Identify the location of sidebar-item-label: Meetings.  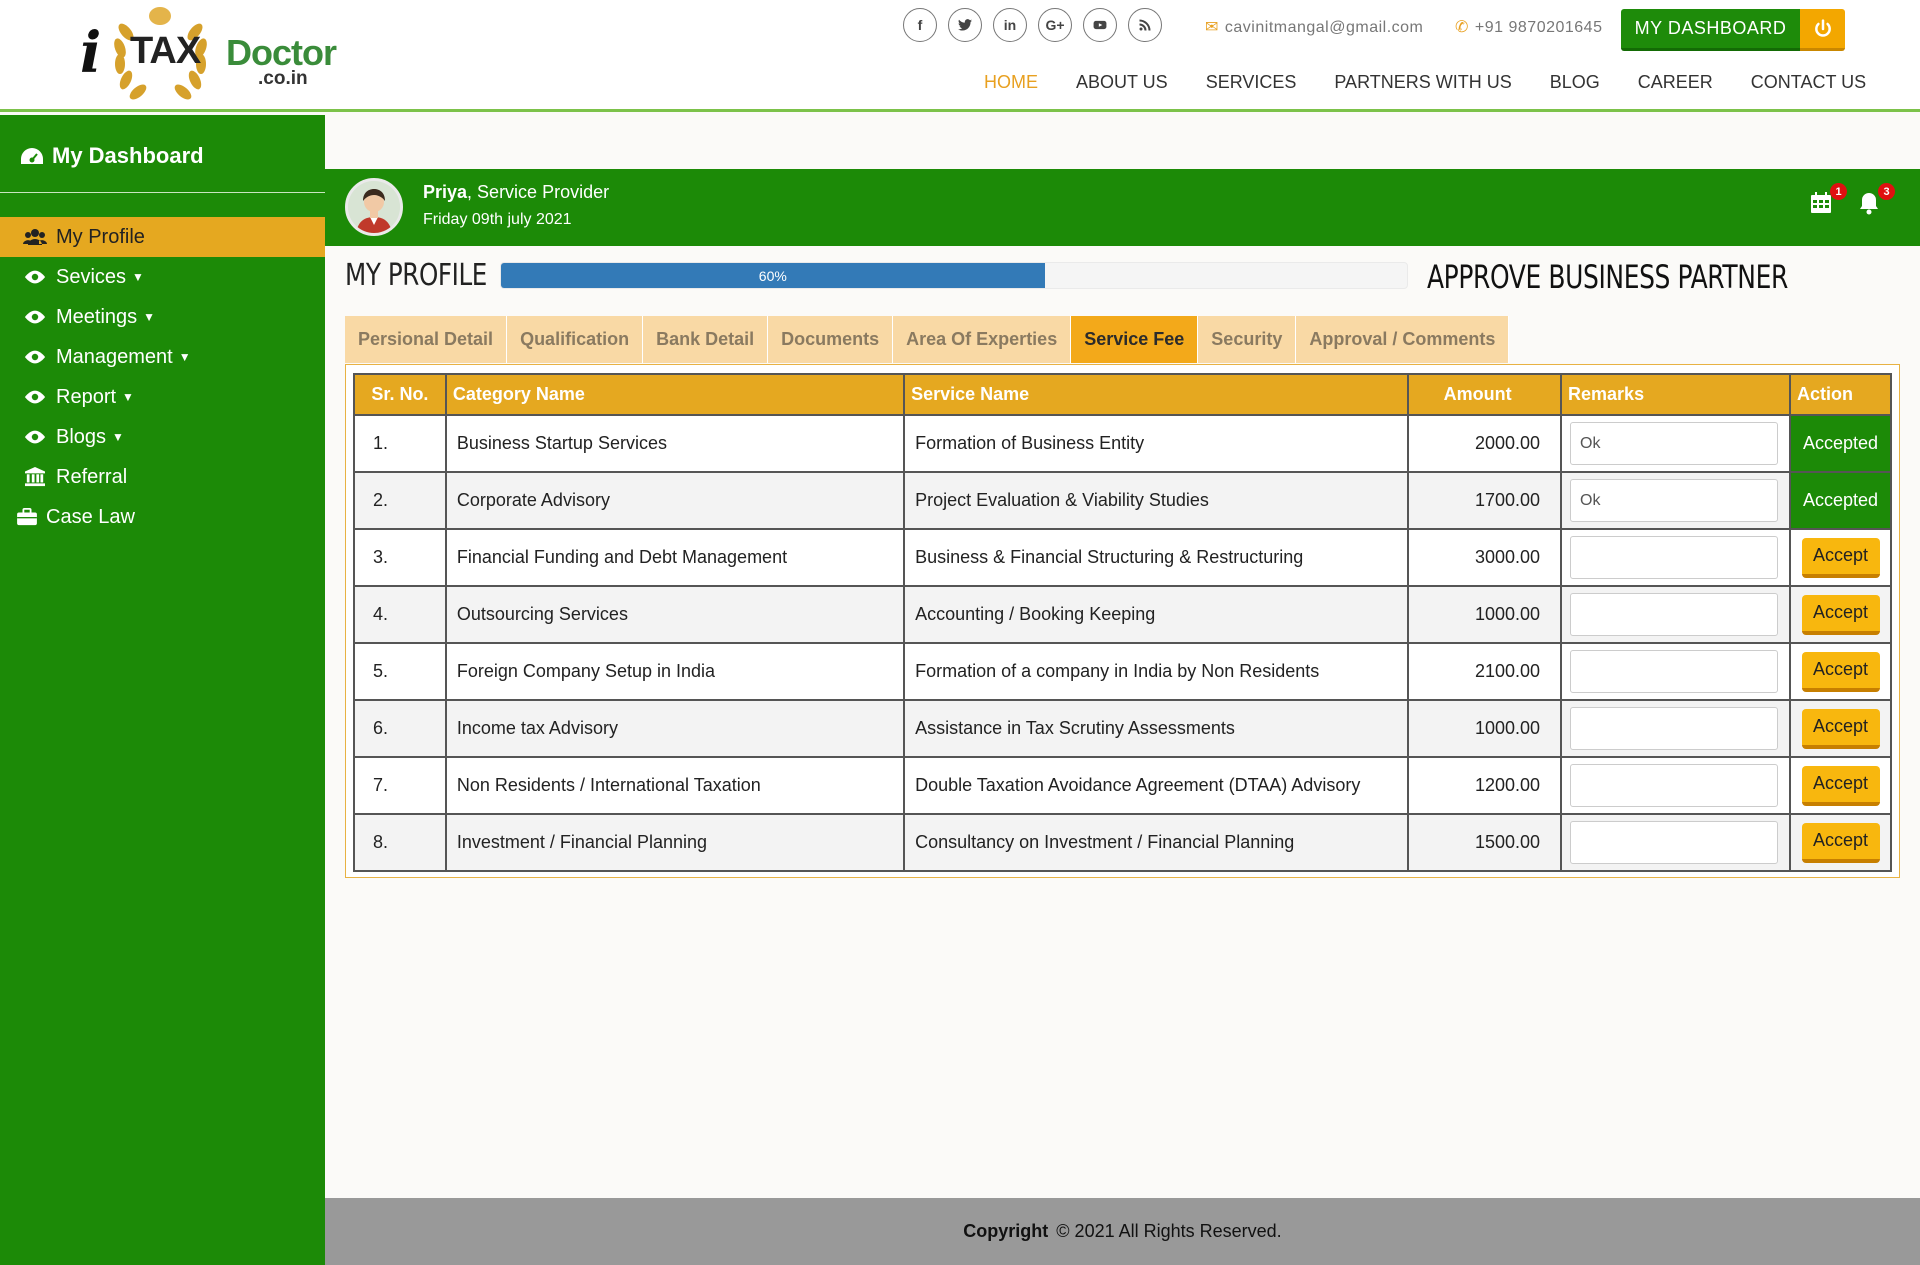
(97, 316).